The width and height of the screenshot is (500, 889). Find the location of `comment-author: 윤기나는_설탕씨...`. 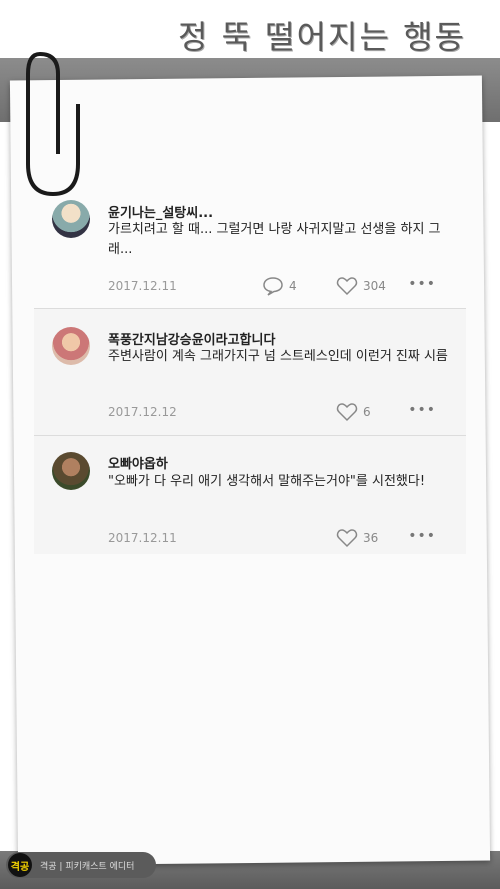

comment-author: 윤기나는_설탕씨... is located at coordinates (160, 211).